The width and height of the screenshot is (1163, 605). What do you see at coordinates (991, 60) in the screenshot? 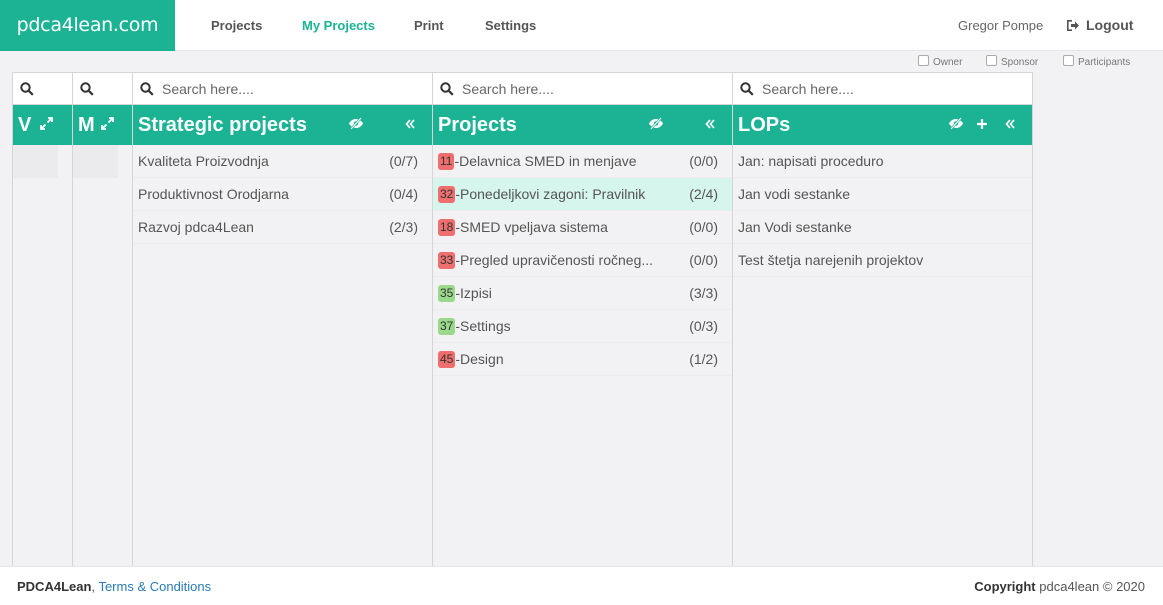
I see `sponsor-checkbox` at bounding box center [991, 60].